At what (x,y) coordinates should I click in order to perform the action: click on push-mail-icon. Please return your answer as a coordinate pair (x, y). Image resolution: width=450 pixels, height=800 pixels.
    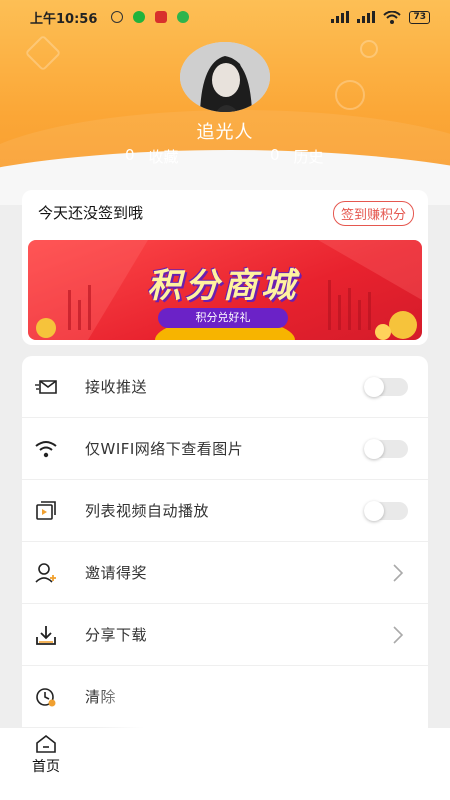
    Looking at the image, I should click on (46, 386).